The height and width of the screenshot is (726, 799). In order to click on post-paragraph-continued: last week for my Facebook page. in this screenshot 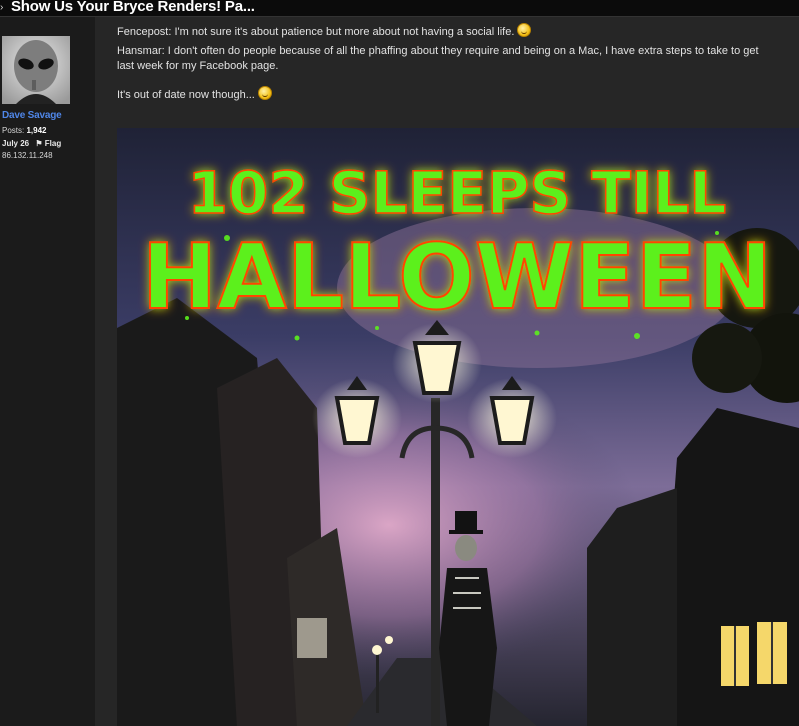, I will do `click(198, 66)`.